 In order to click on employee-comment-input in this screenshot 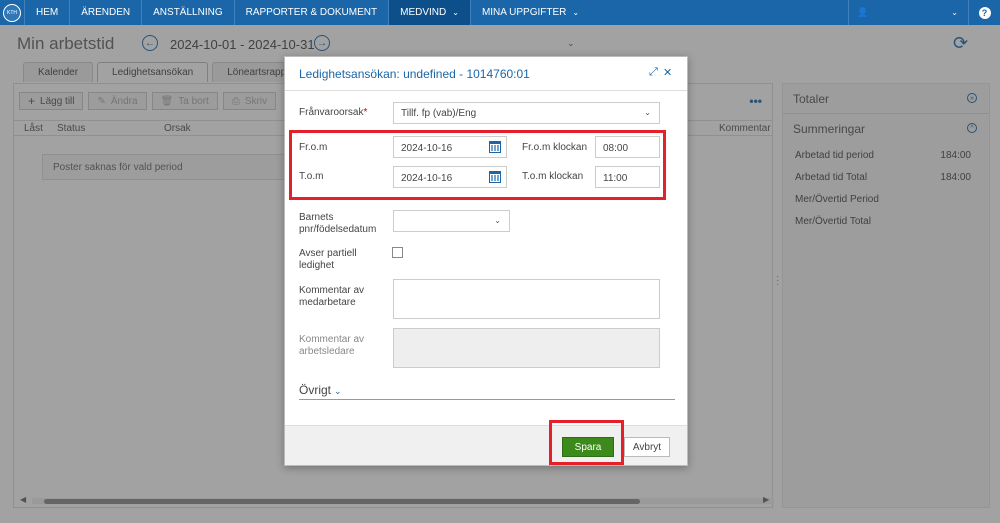, I will do `click(526, 299)`.